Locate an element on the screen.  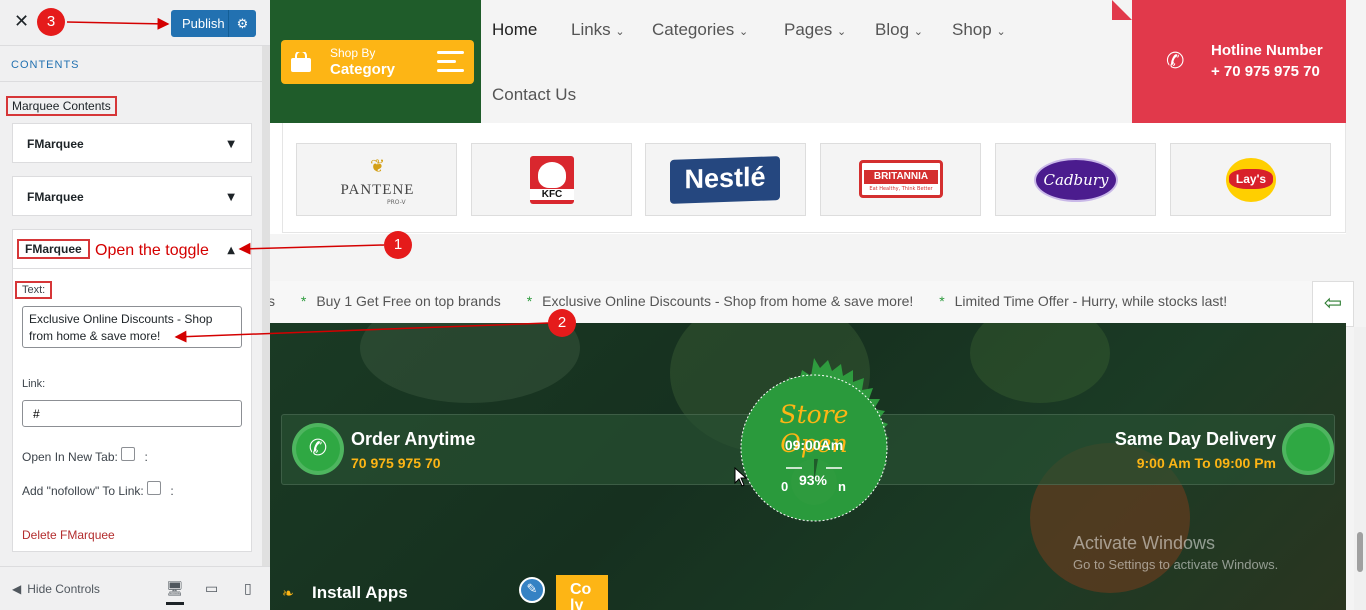
annotation-open-toggle: Open the toggle is located at coordinates (152, 250).